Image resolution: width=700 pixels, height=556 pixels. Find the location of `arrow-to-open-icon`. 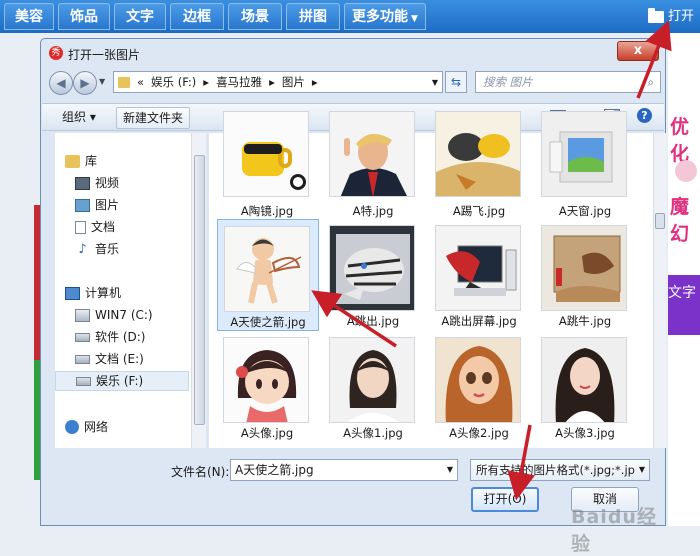

arrow-to-open-icon is located at coordinates (654, 59).